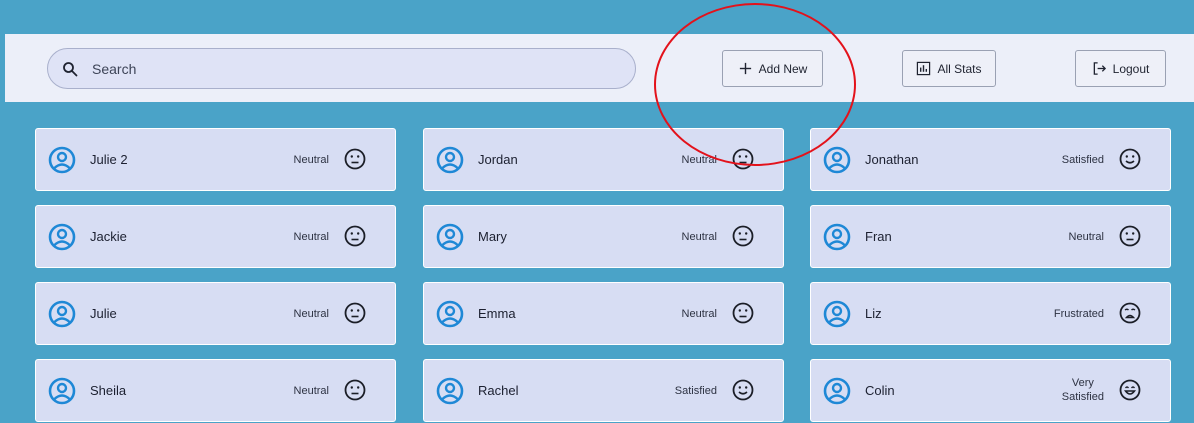 The height and width of the screenshot is (423, 1194). What do you see at coordinates (603, 313) in the screenshot?
I see `contact-card: Emma Neutral` at bounding box center [603, 313].